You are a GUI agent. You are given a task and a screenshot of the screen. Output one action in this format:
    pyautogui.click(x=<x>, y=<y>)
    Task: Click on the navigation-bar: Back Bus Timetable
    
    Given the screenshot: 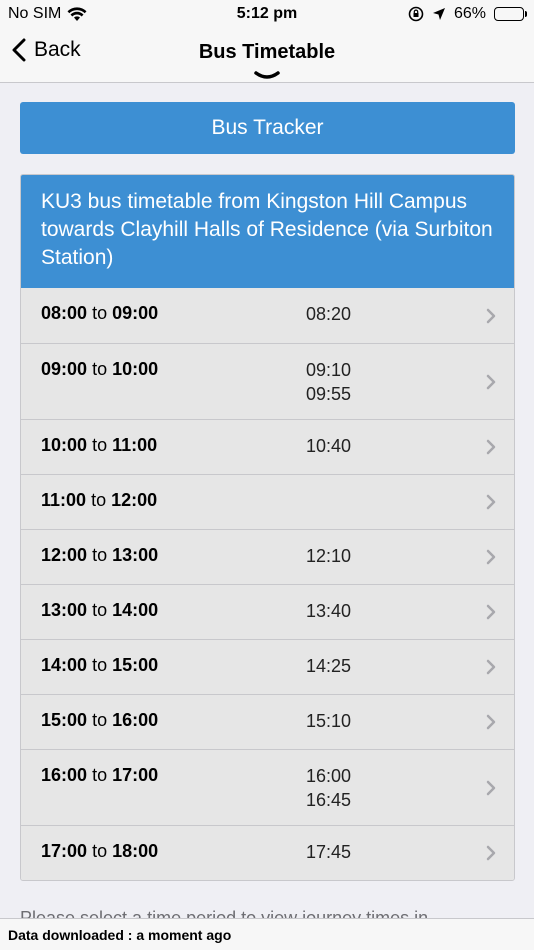 What is the action you would take?
    pyautogui.click(x=267, y=56)
    